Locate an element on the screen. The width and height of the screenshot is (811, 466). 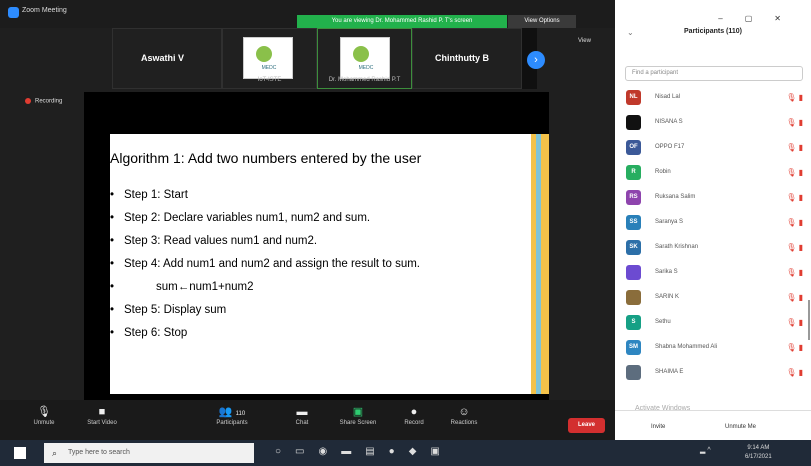
recording-indicator: Recording is located at coordinates (43, 101).